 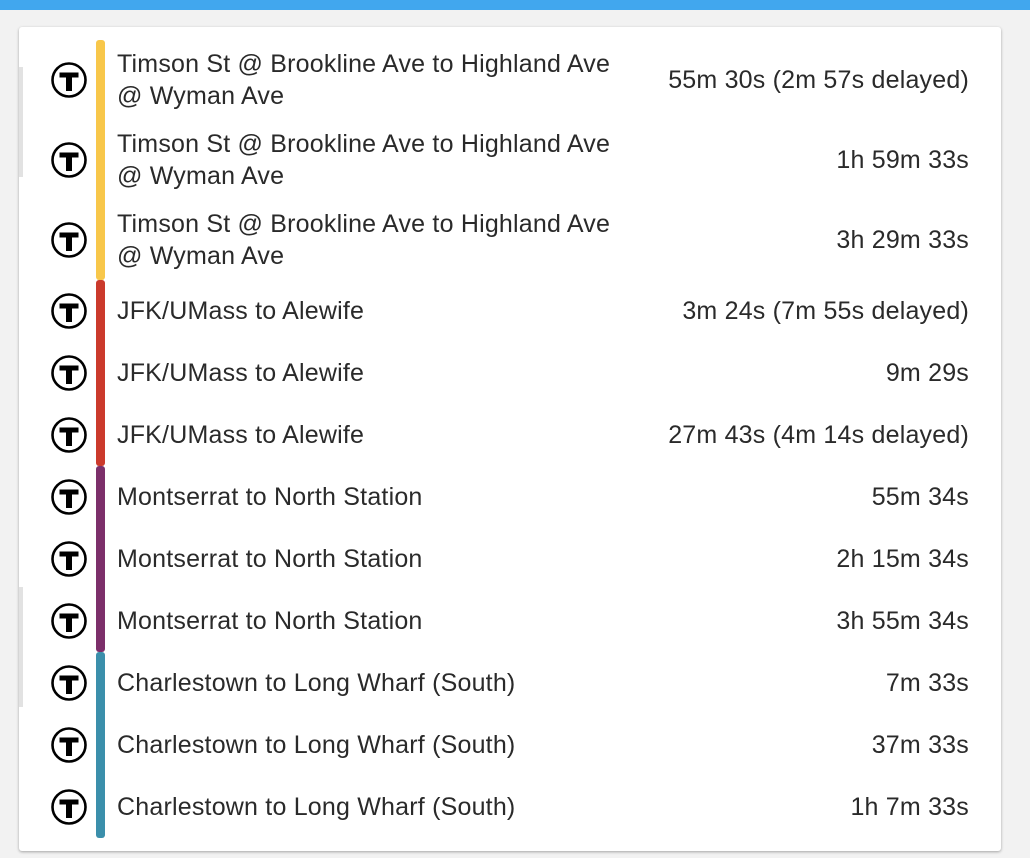 What do you see at coordinates (510, 373) in the screenshot?
I see `departure-row: JFK/UMass to Alewife 9m 29s` at bounding box center [510, 373].